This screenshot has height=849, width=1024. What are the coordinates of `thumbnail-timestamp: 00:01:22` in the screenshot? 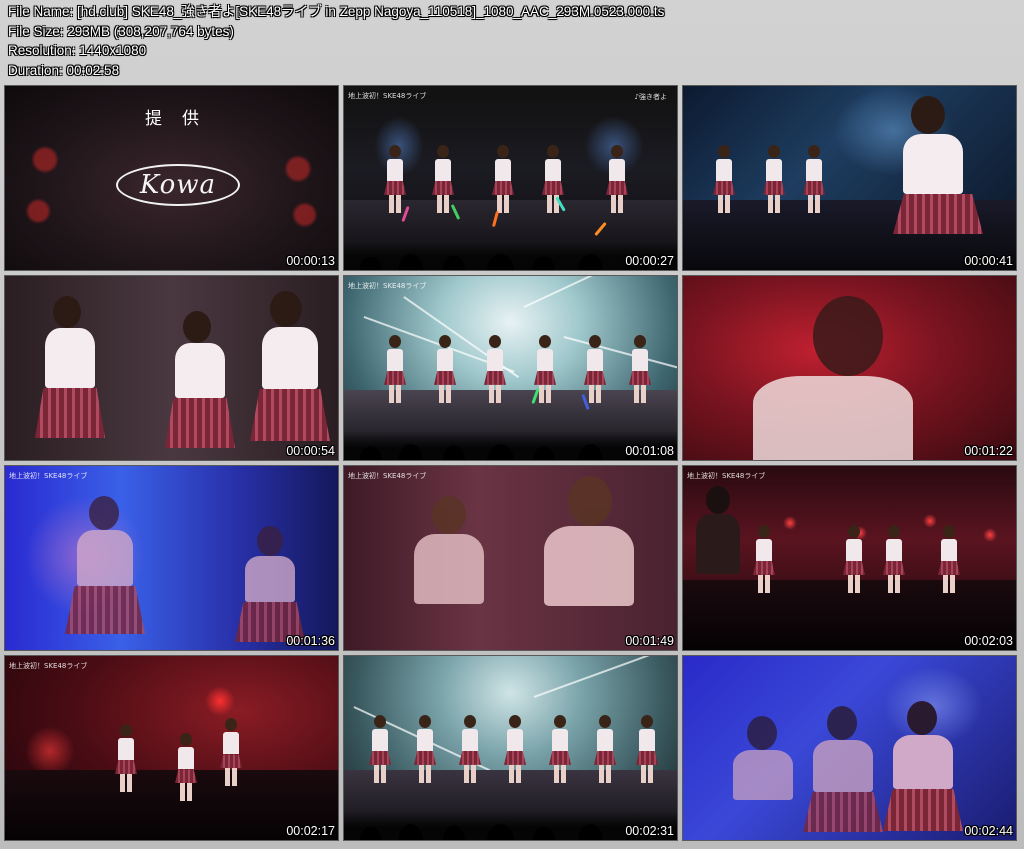 It's located at (988, 451).